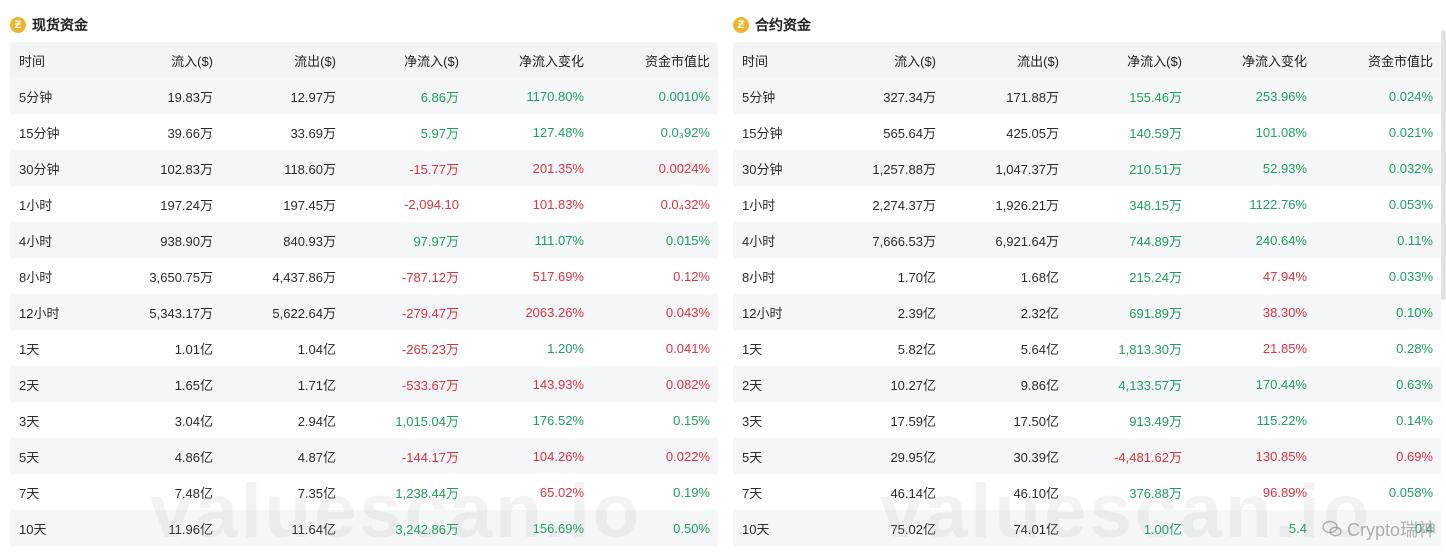 The height and width of the screenshot is (555, 1446). I want to click on cell-time: 5天, so click(29, 457).